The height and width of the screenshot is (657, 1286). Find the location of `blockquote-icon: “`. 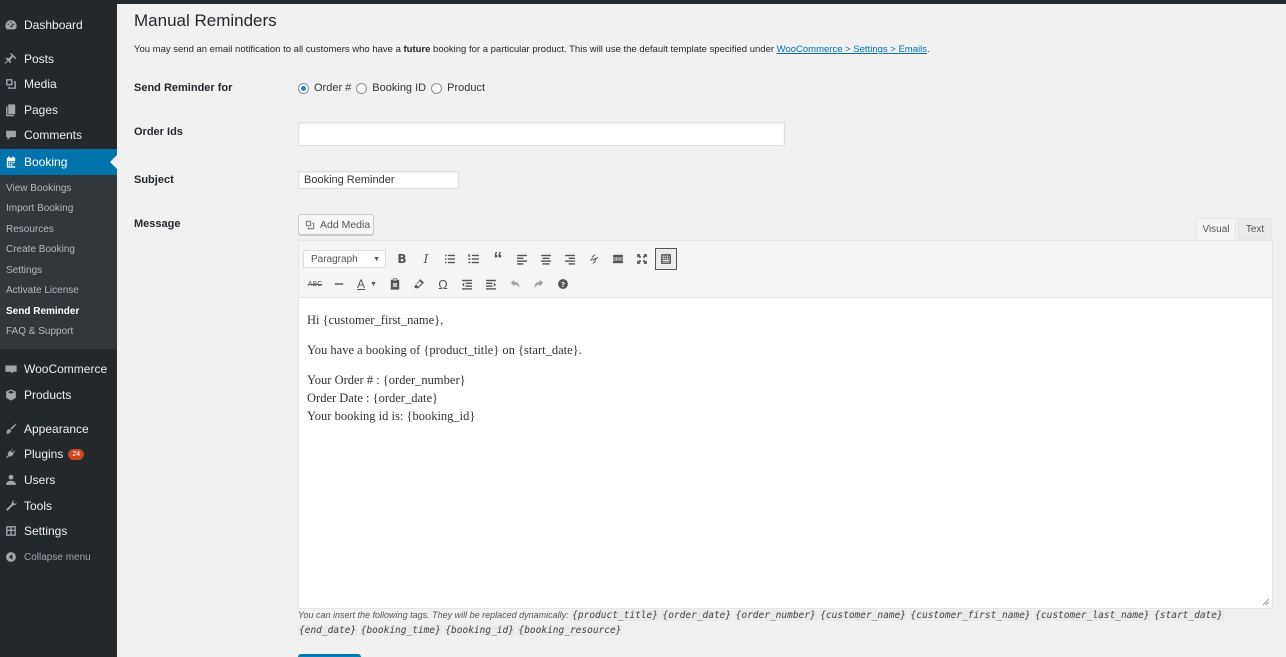

blockquote-icon: “ is located at coordinates (498, 259).